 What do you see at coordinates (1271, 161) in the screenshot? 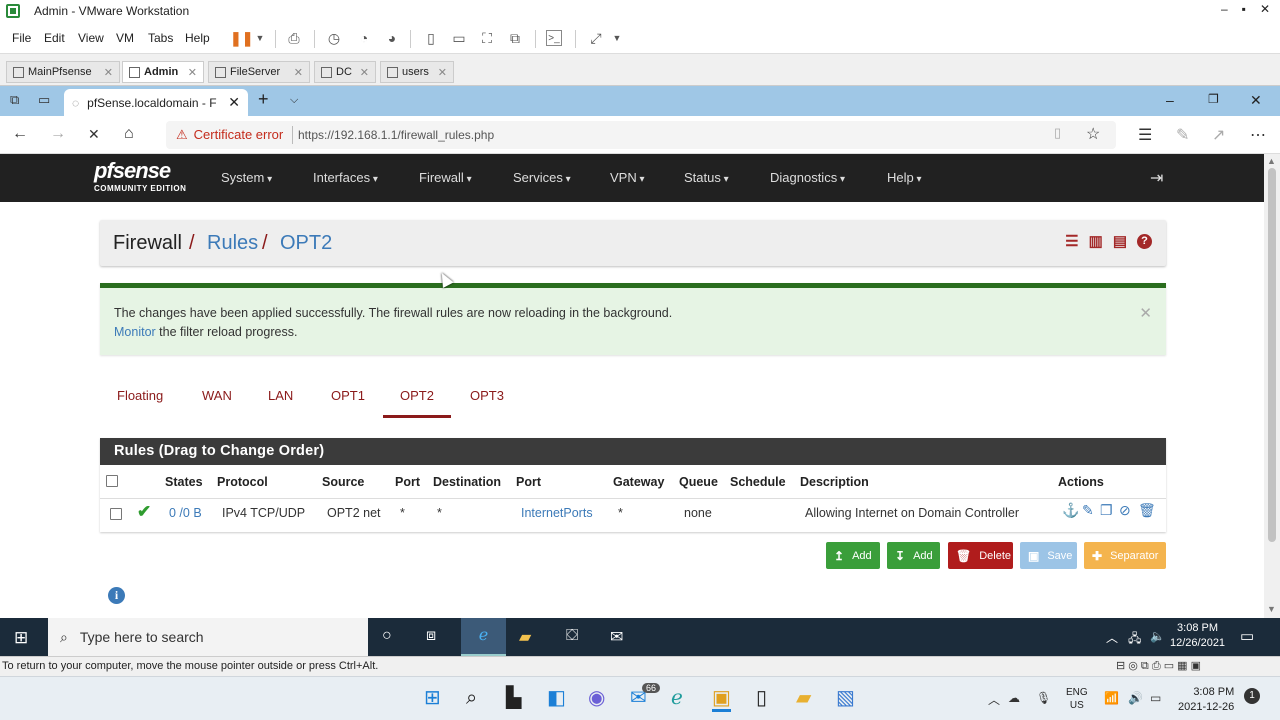
I see `scroll-up-icon: ▲` at bounding box center [1271, 161].